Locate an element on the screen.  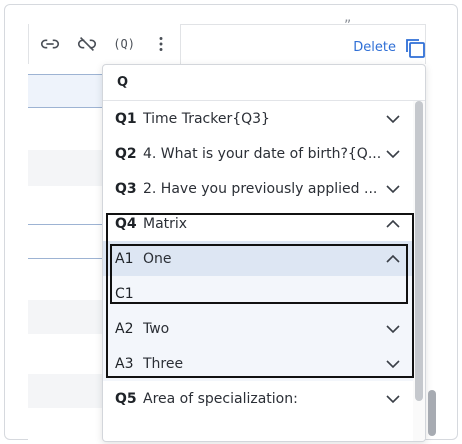
delete-link: Delete is located at coordinates (374, 47).